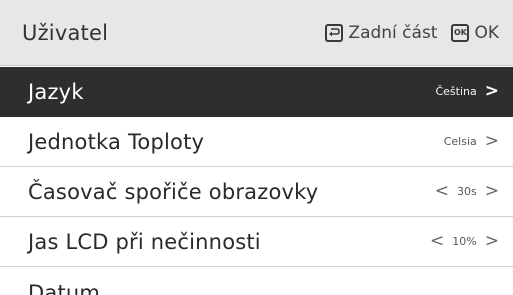 This screenshot has width=513, height=295. I want to click on menu-item-value-group: < 10% >, so click(464, 241).